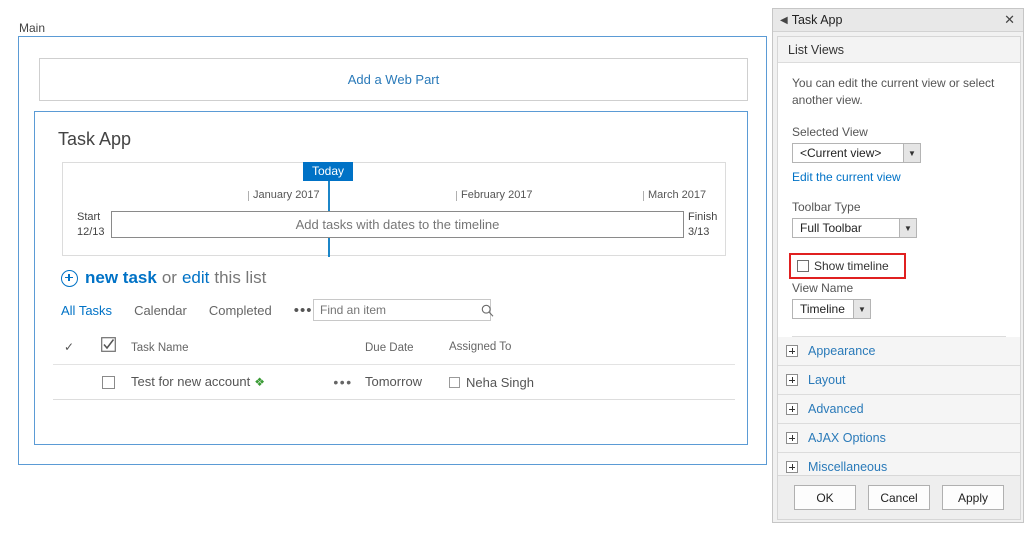 The width and height of the screenshot is (1024, 548). Describe the element at coordinates (699, 232) in the screenshot. I see `timeline-finish-date: 3/13` at that location.